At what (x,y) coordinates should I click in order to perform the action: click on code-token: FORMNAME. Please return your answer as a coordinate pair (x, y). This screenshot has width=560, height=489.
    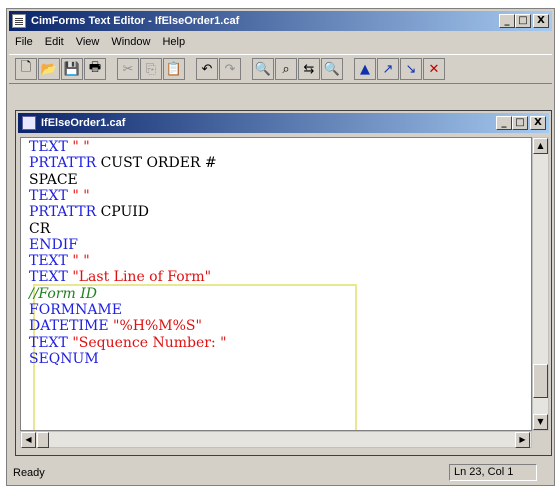
    Looking at the image, I should click on (75, 310).